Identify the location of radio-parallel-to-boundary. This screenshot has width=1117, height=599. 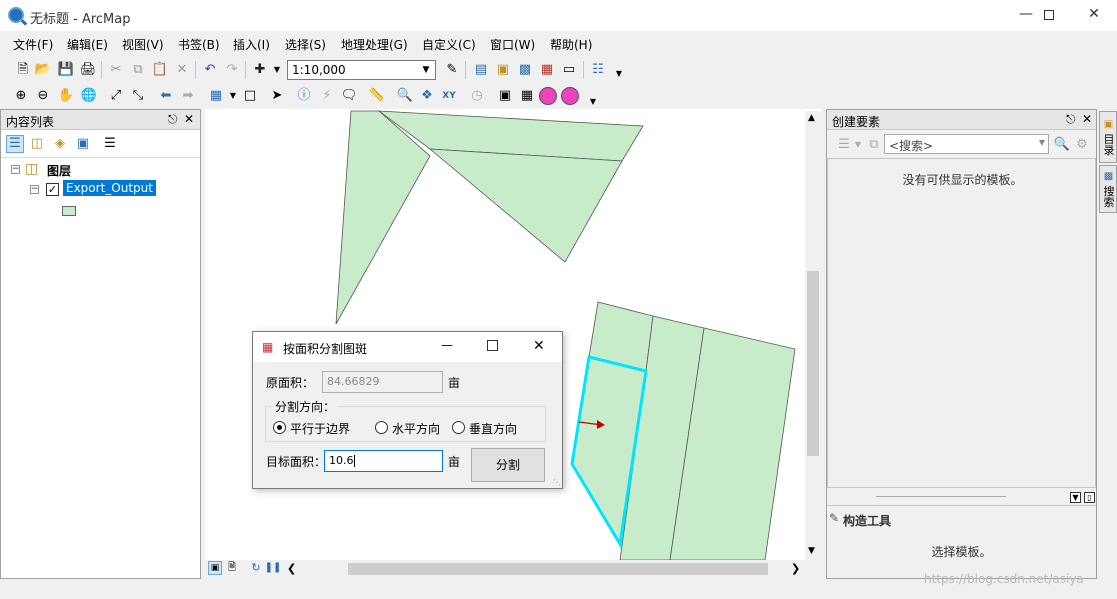
(279, 427).